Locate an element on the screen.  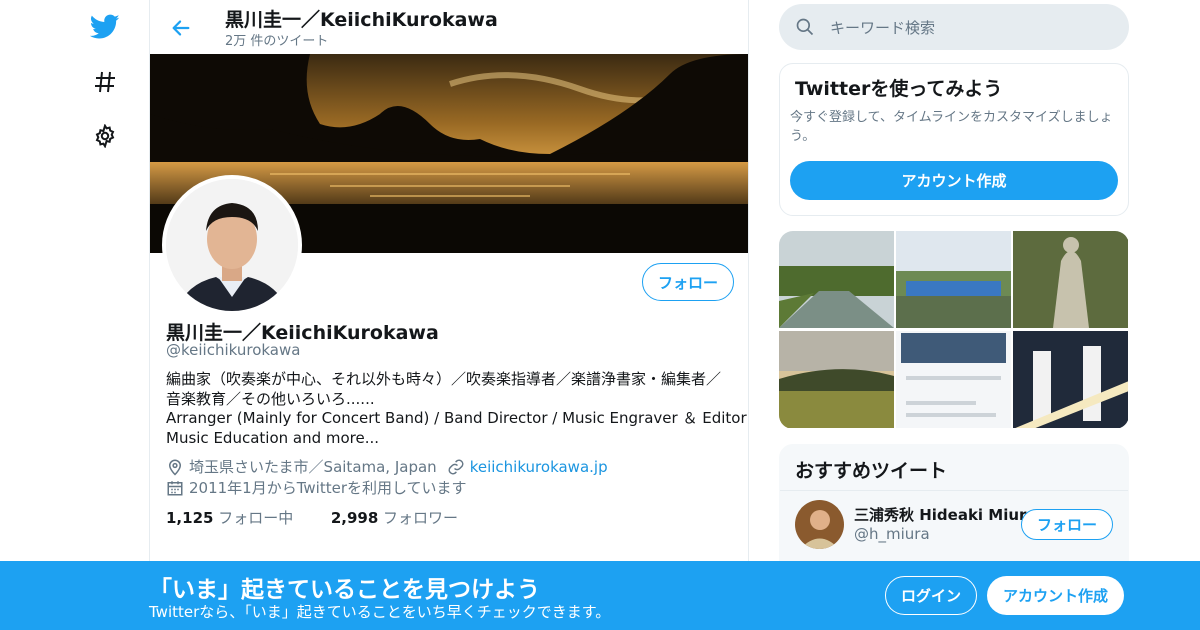
signup-button: アカウント作成 is located at coordinates (1055, 595).